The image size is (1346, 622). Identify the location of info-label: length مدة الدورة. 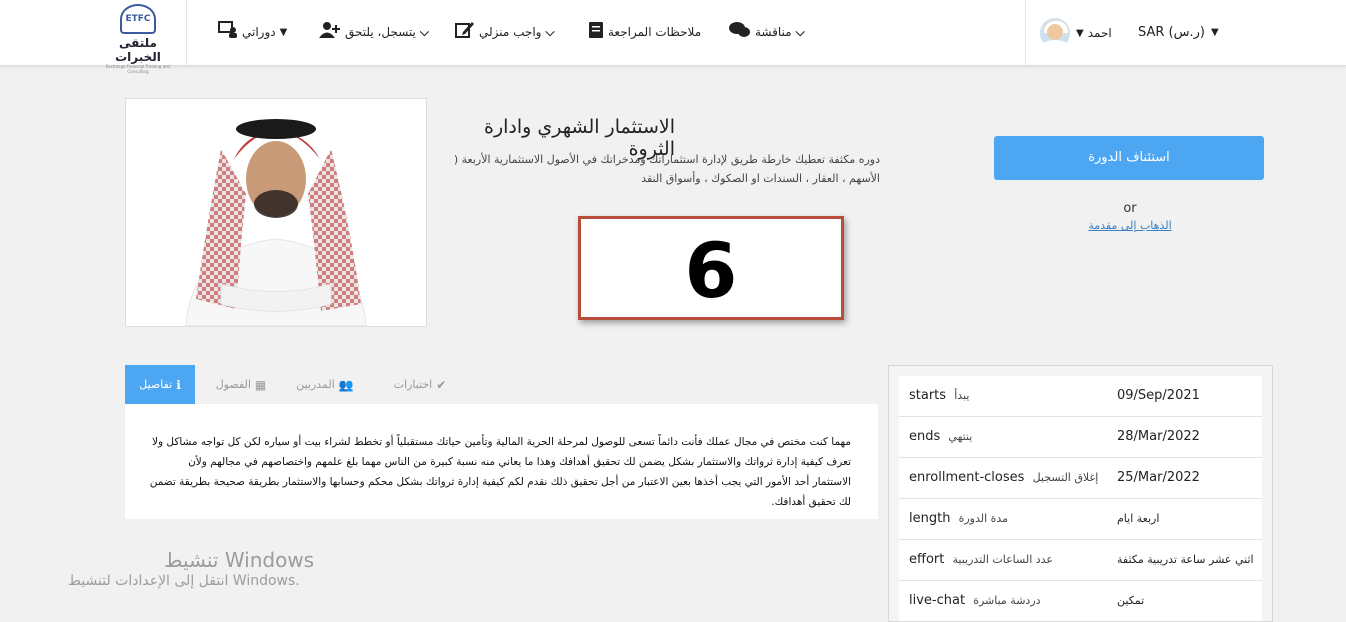
(959, 518).